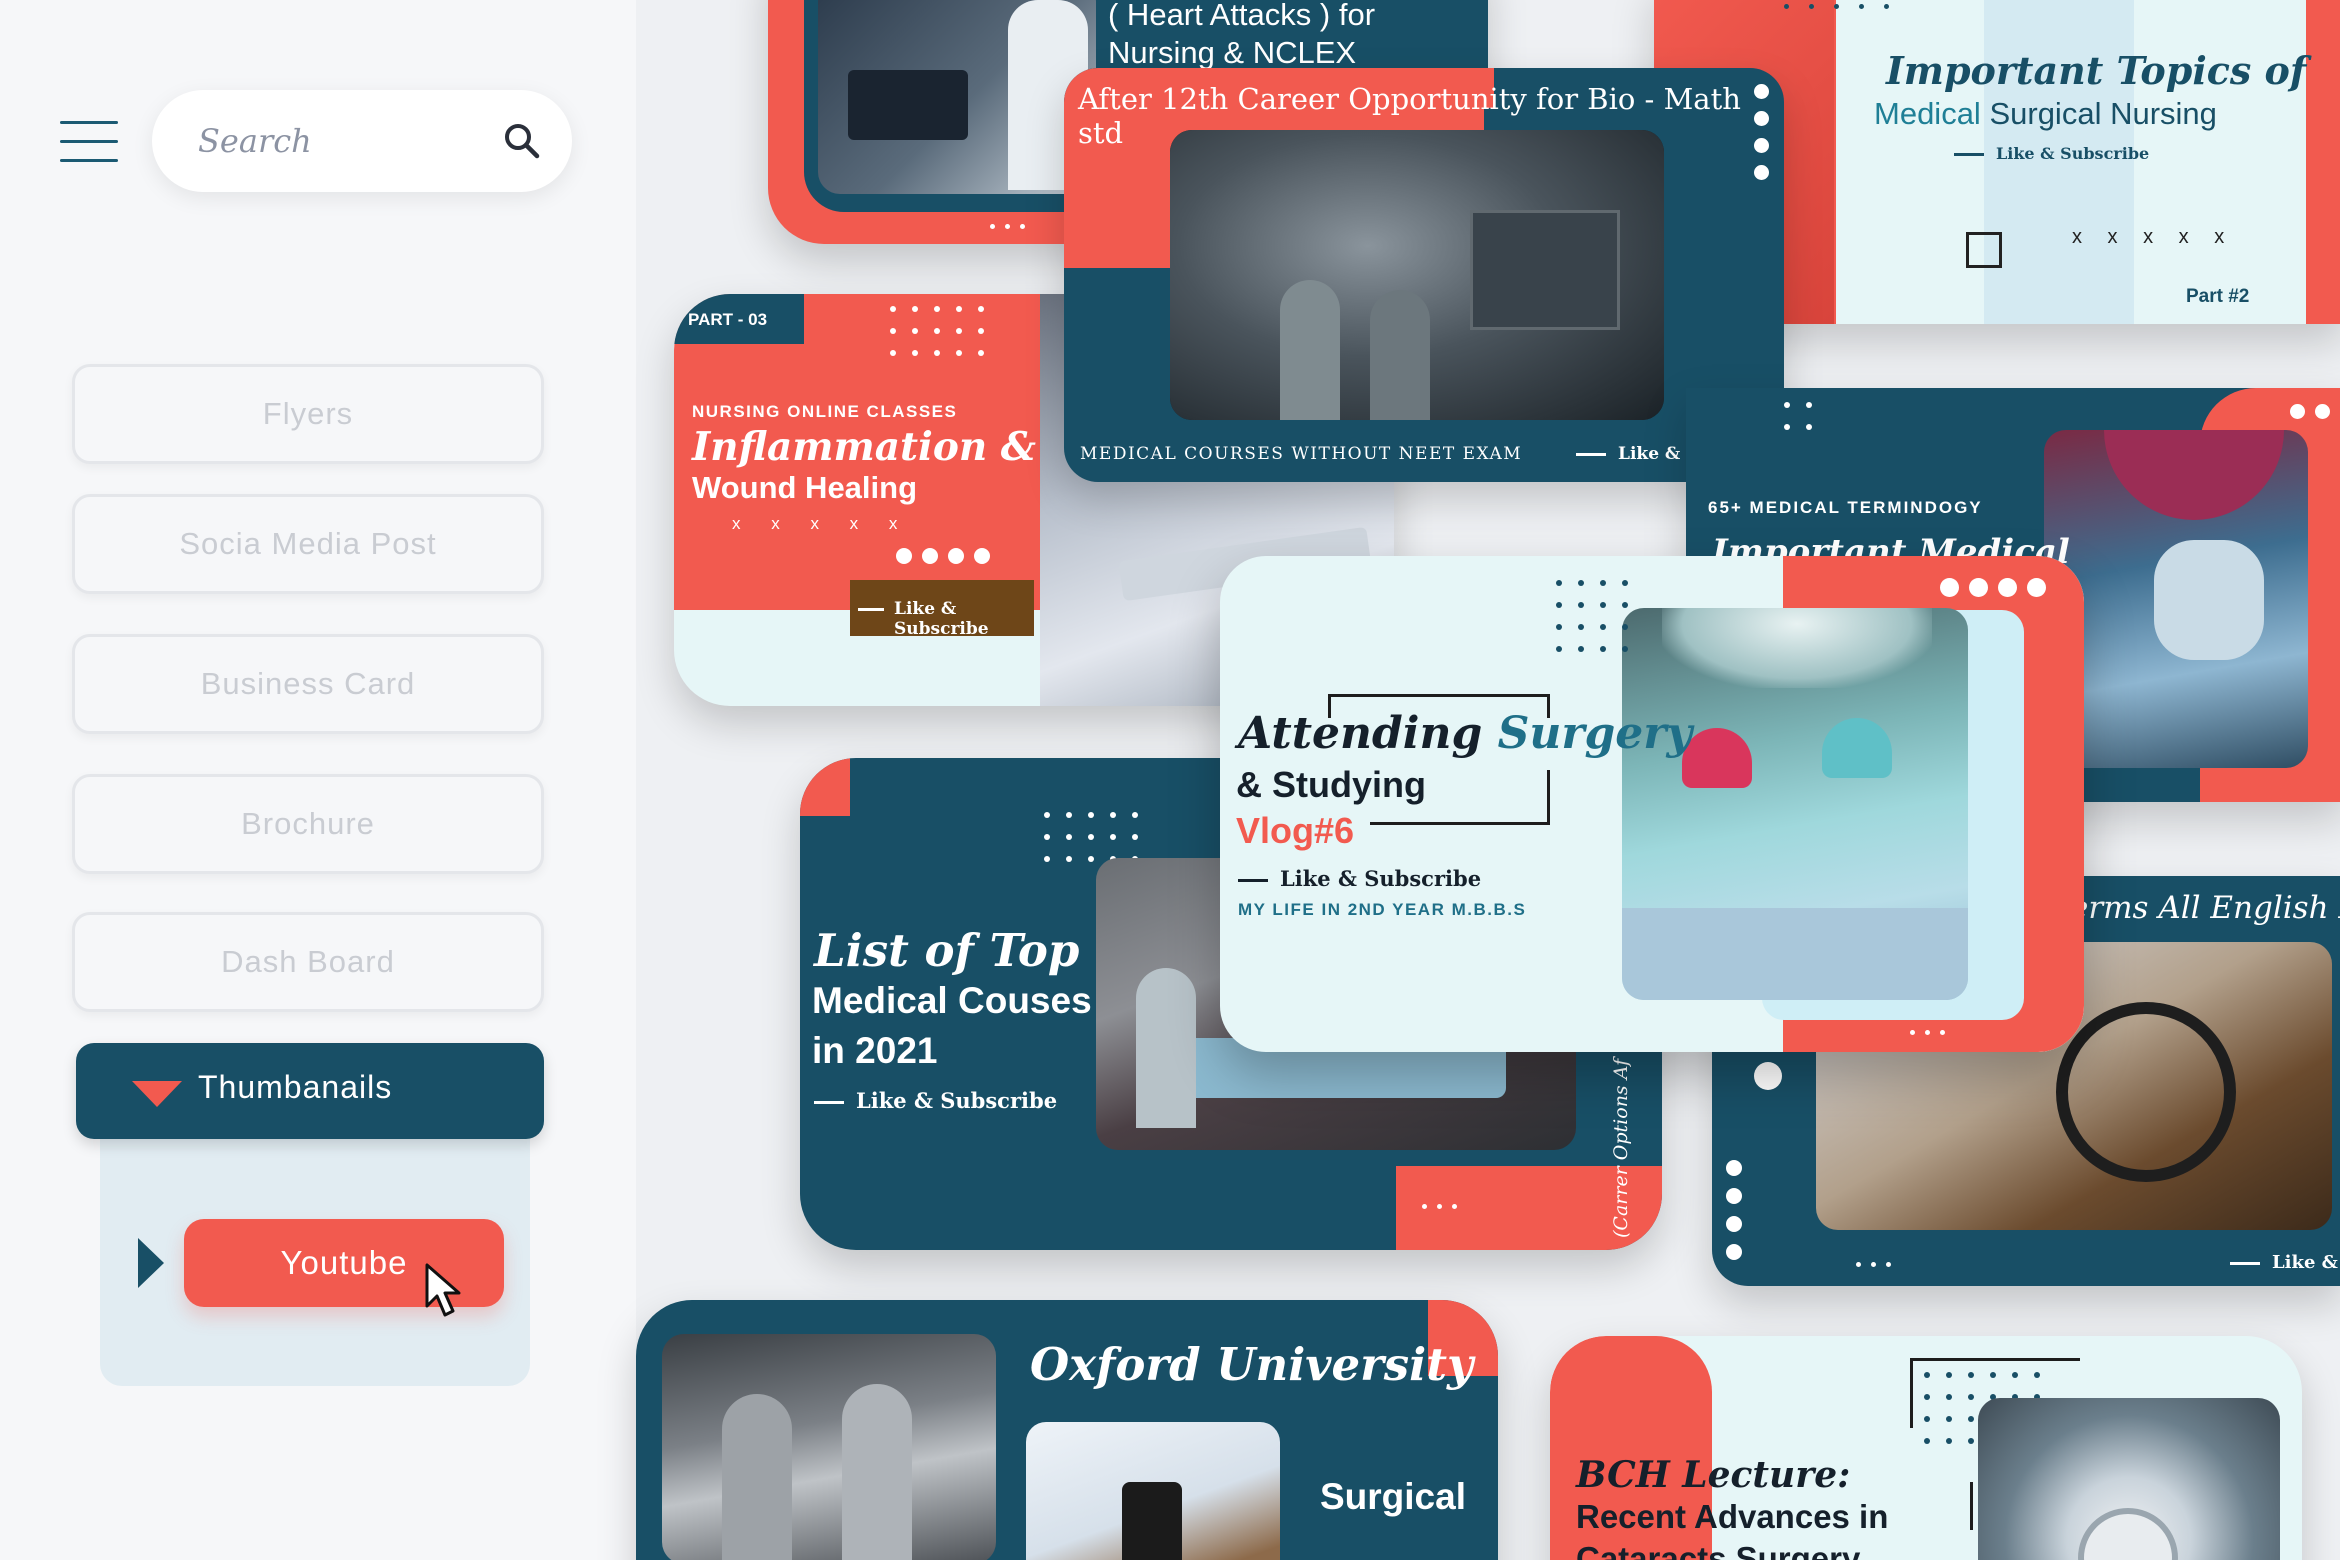 The width and height of the screenshot is (2340, 1560). Describe the element at coordinates (2129, 1479) in the screenshot. I see `photo-surgeons-overhead` at that location.